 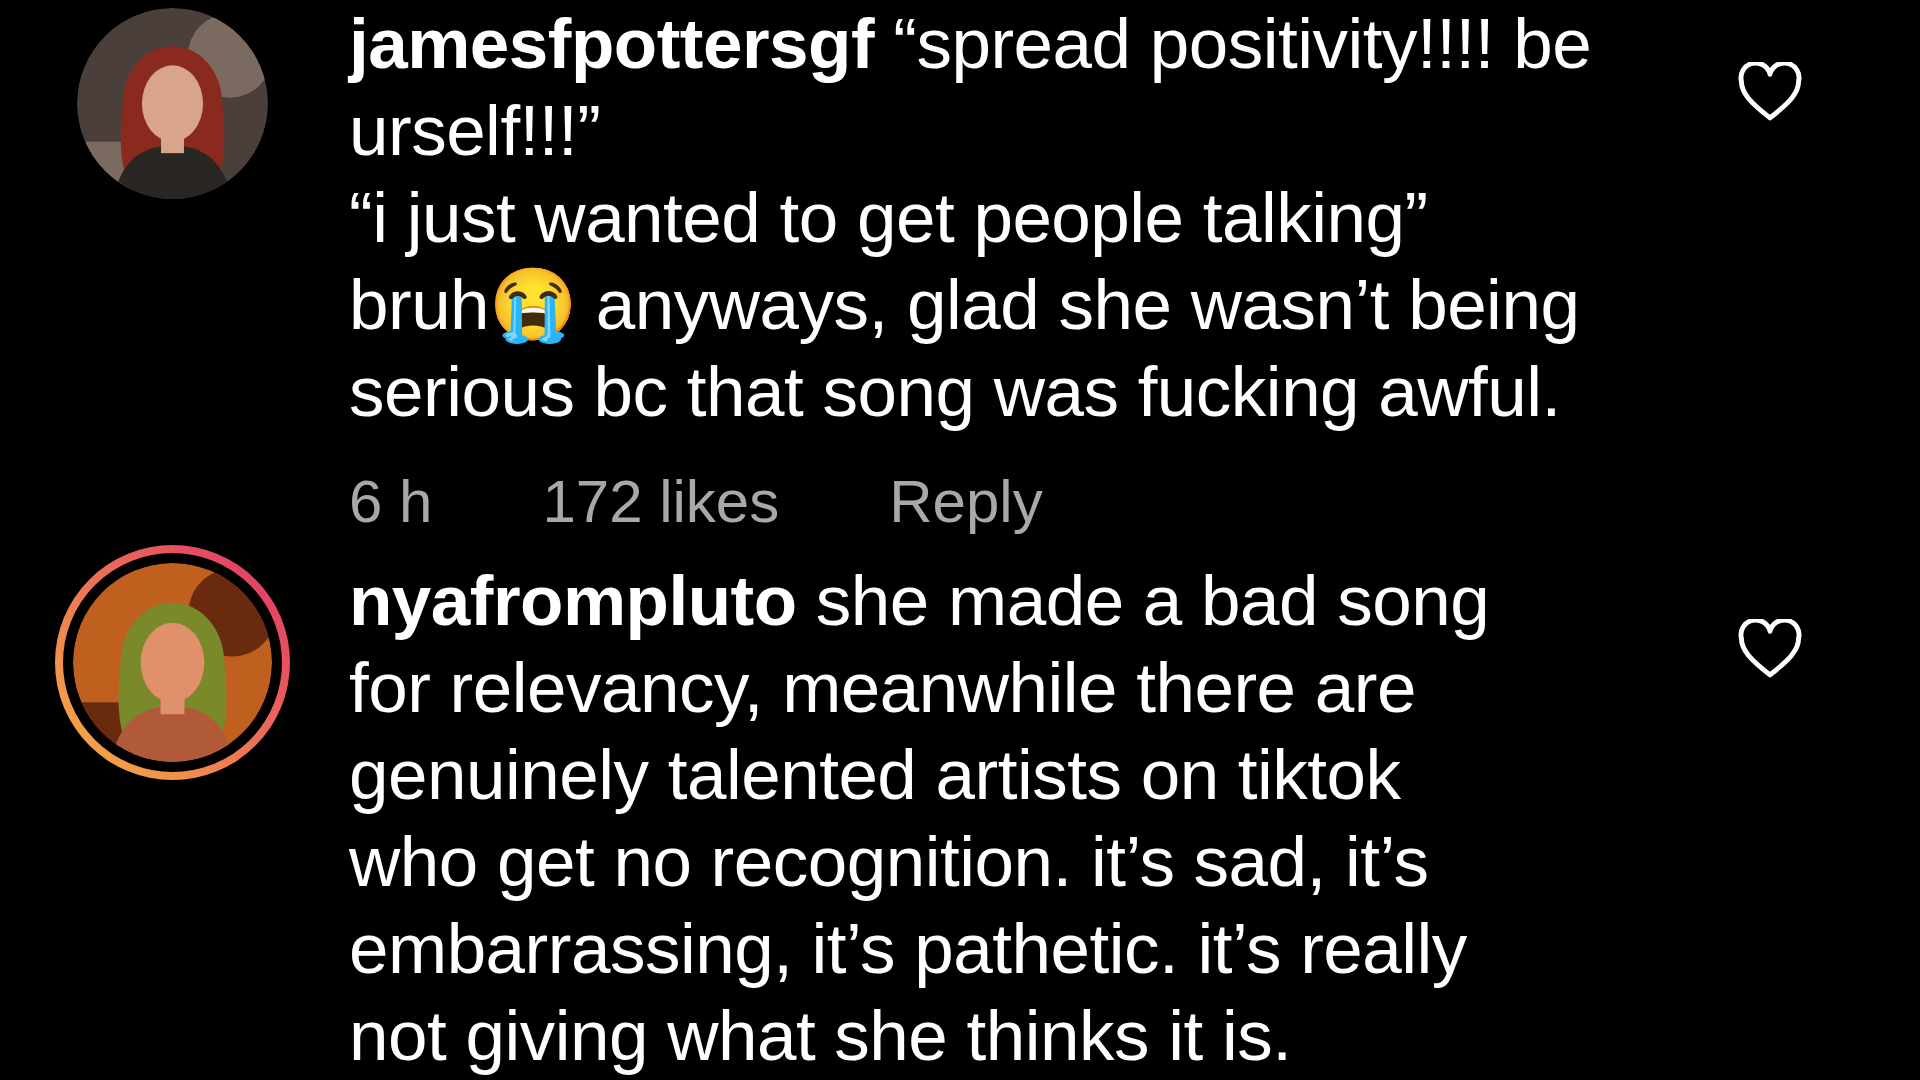 What do you see at coordinates (661, 501) in the screenshot?
I see `likes-link: 172 likes` at bounding box center [661, 501].